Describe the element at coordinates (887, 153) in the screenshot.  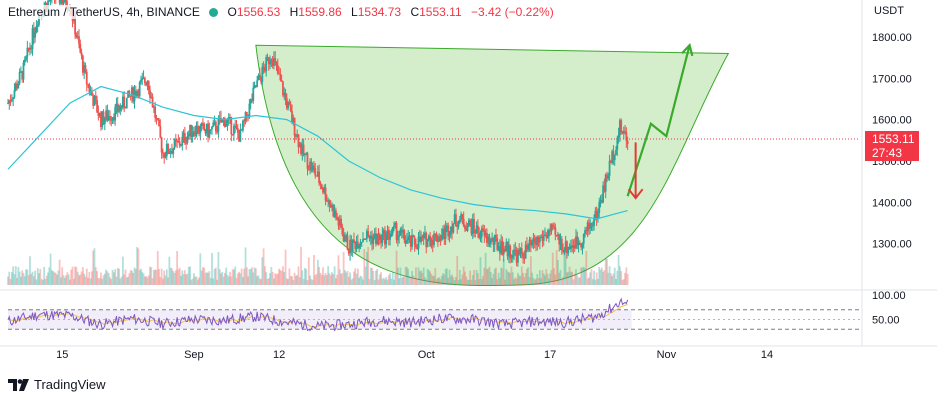
I see `bar-countdown: 27:43` at that location.